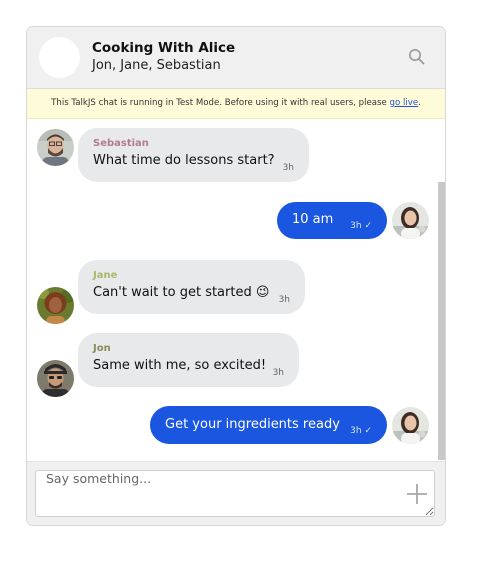 The image size is (485, 562). What do you see at coordinates (417, 494) in the screenshot?
I see `plus-icon` at bounding box center [417, 494].